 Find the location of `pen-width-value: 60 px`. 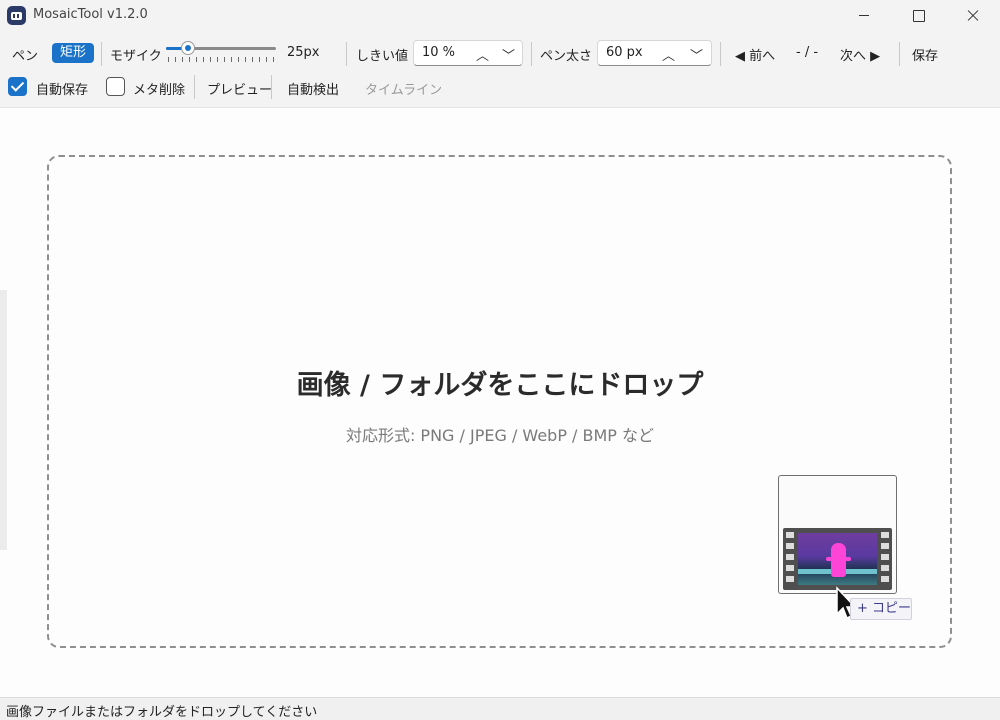

pen-width-value: 60 px is located at coordinates (624, 52).